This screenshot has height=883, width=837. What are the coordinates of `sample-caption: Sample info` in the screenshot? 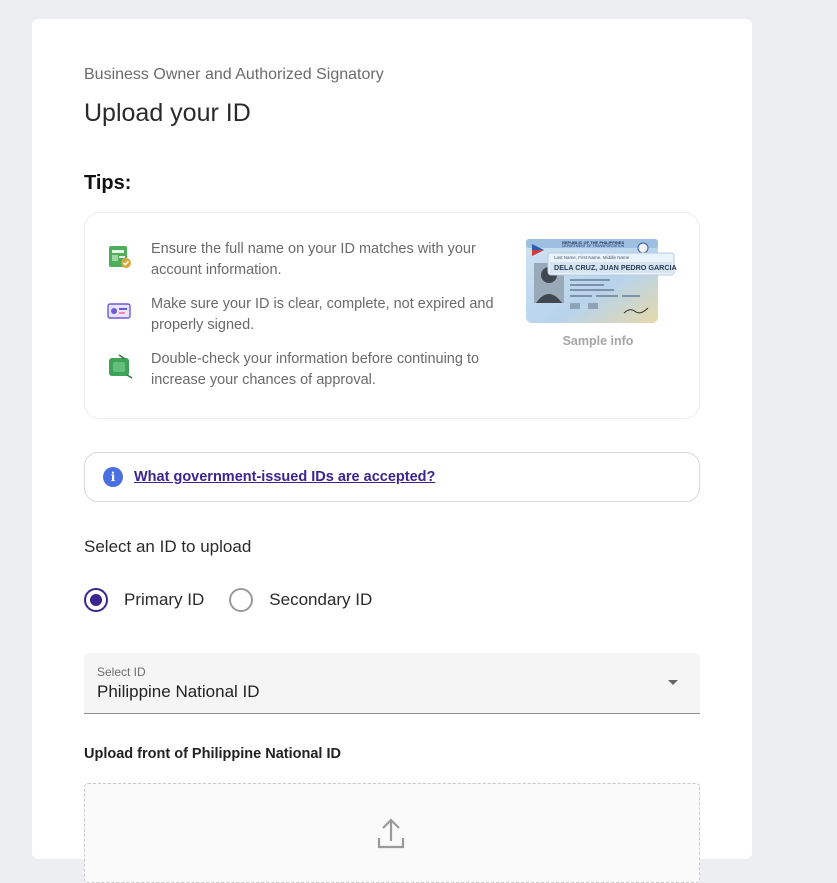 It's located at (598, 341).